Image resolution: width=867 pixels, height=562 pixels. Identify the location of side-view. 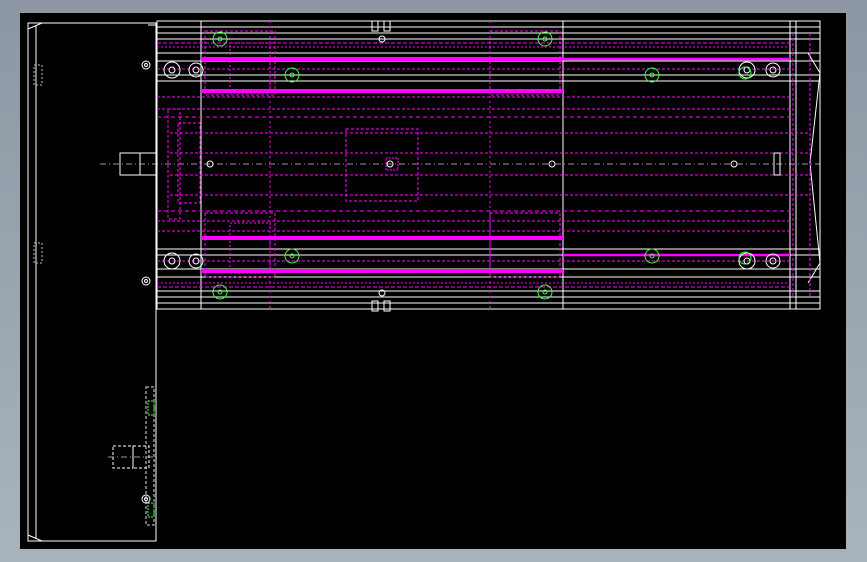
(92, 282).